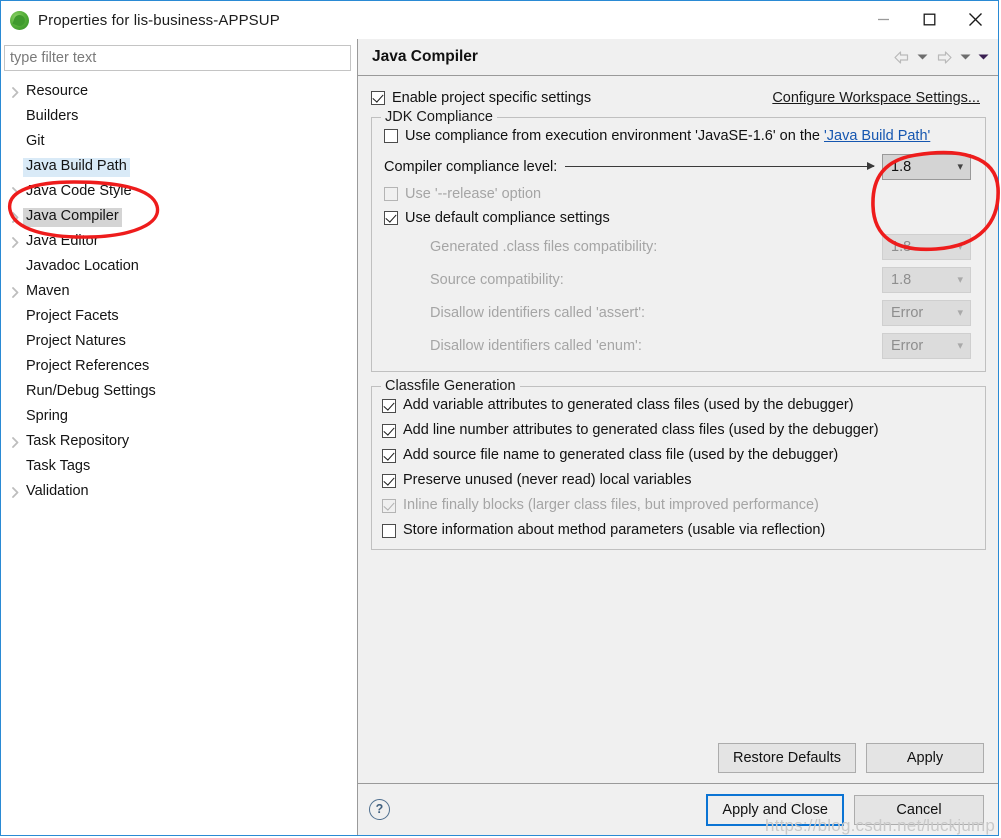  I want to click on sidebar-item-validation: Validation, so click(179, 492).